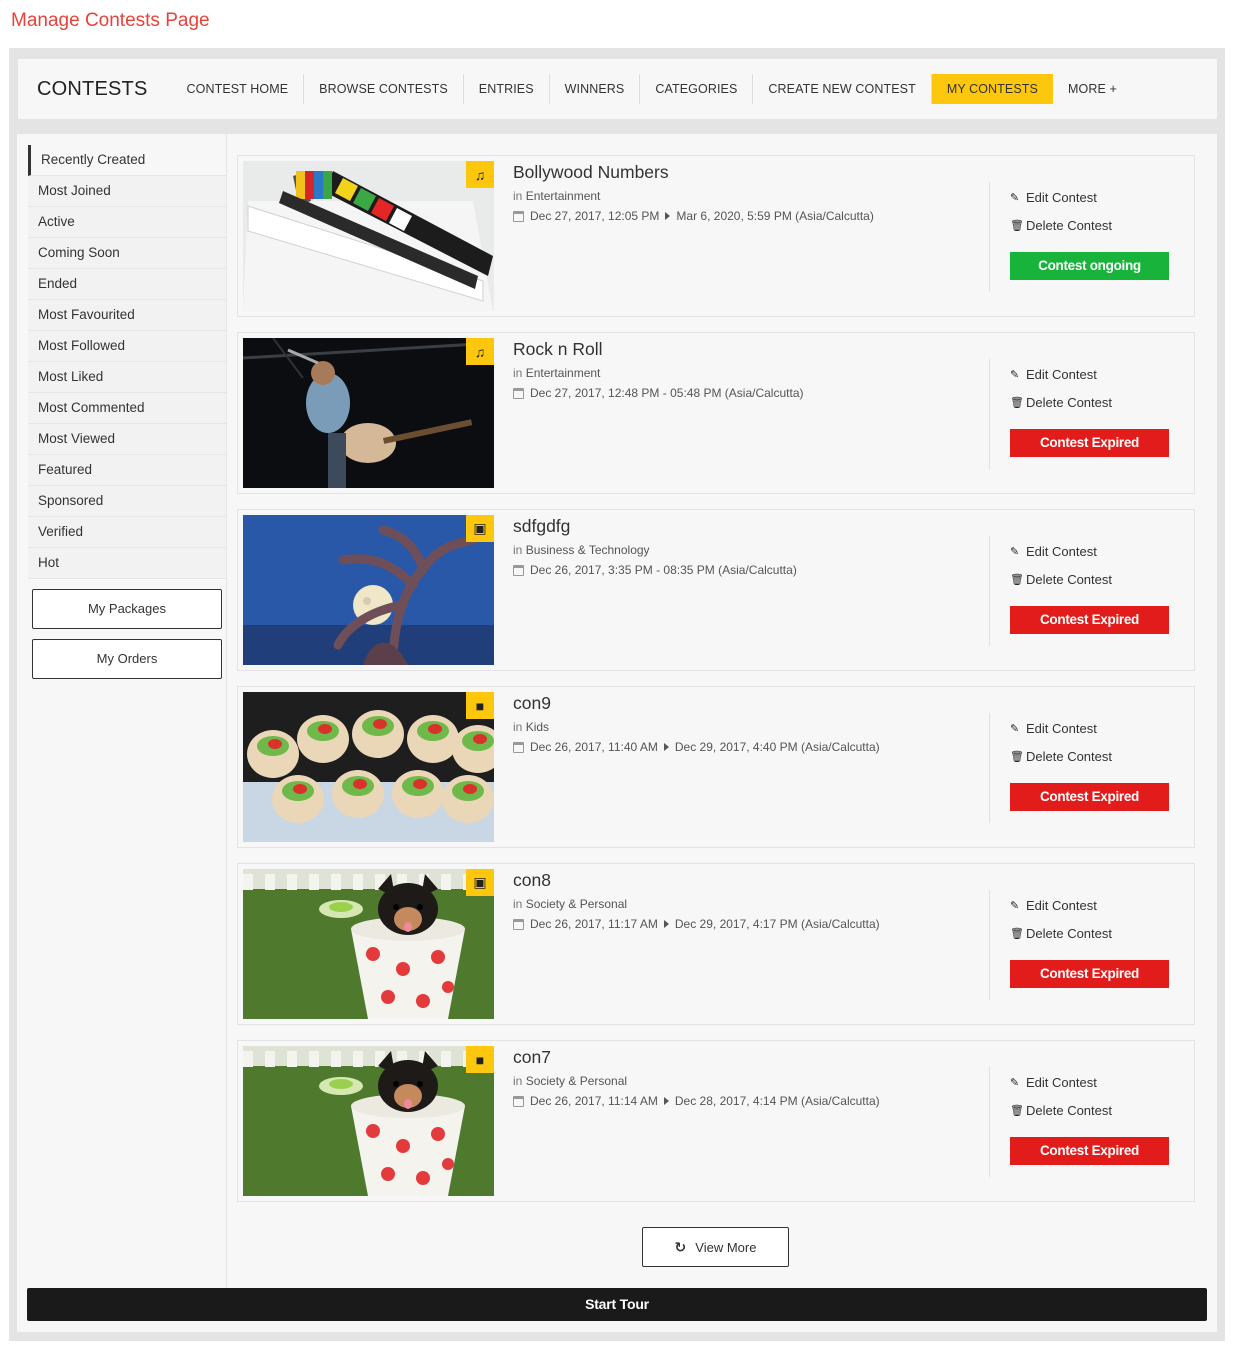 This screenshot has height=1349, width=1233. I want to click on sidebar-item-ended: Ended, so click(127, 284).